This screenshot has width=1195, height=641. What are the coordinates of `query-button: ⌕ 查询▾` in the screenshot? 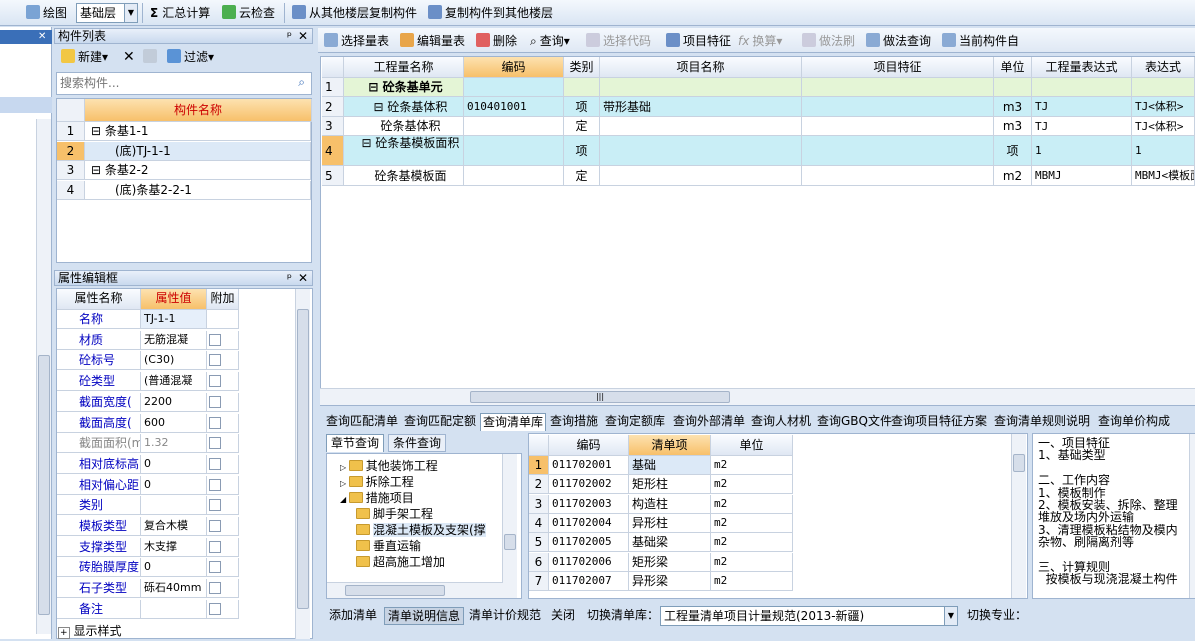 It's located at (550, 41).